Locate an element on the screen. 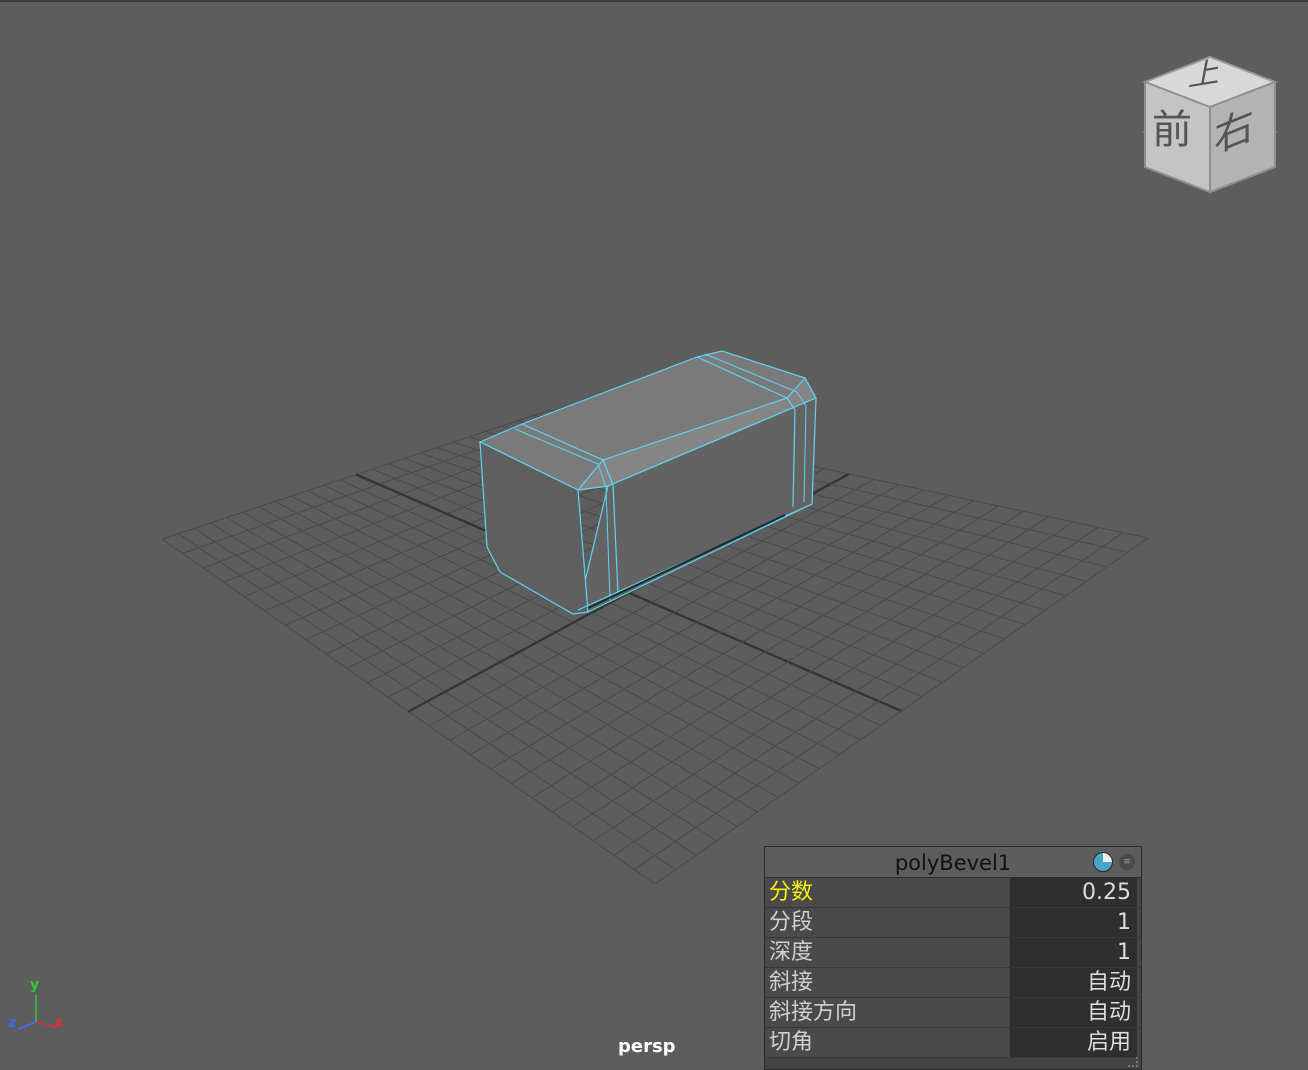 The height and width of the screenshot is (1070, 1308). channel-value-field: 0.25 is located at coordinates (1073, 892).